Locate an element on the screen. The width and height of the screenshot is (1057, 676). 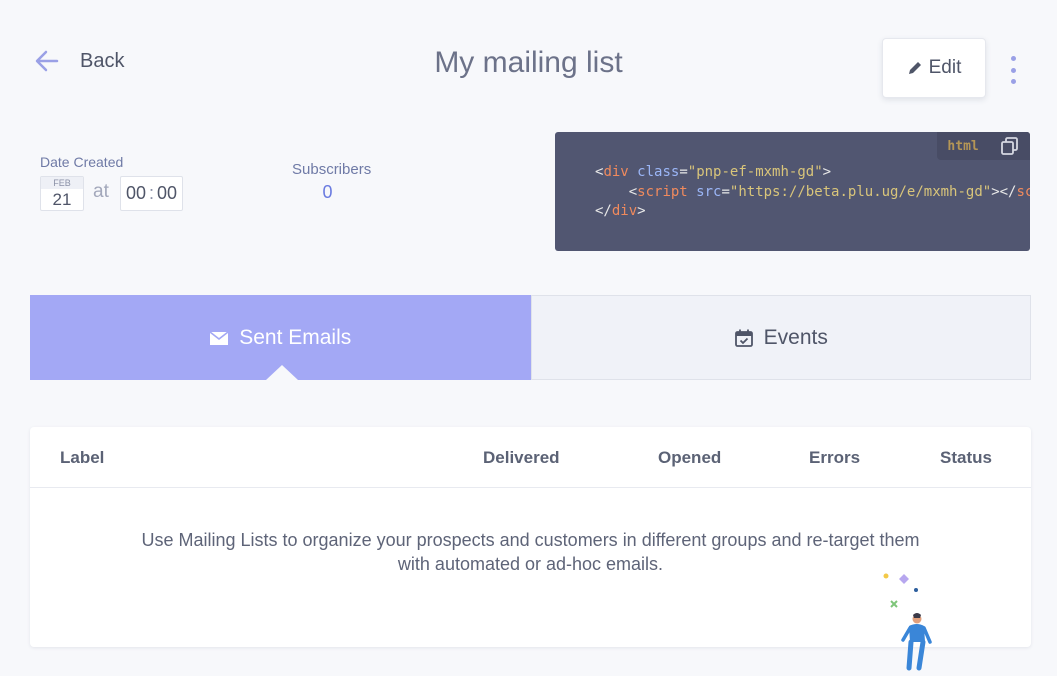
column-header-status: Status is located at coordinates (966, 458).